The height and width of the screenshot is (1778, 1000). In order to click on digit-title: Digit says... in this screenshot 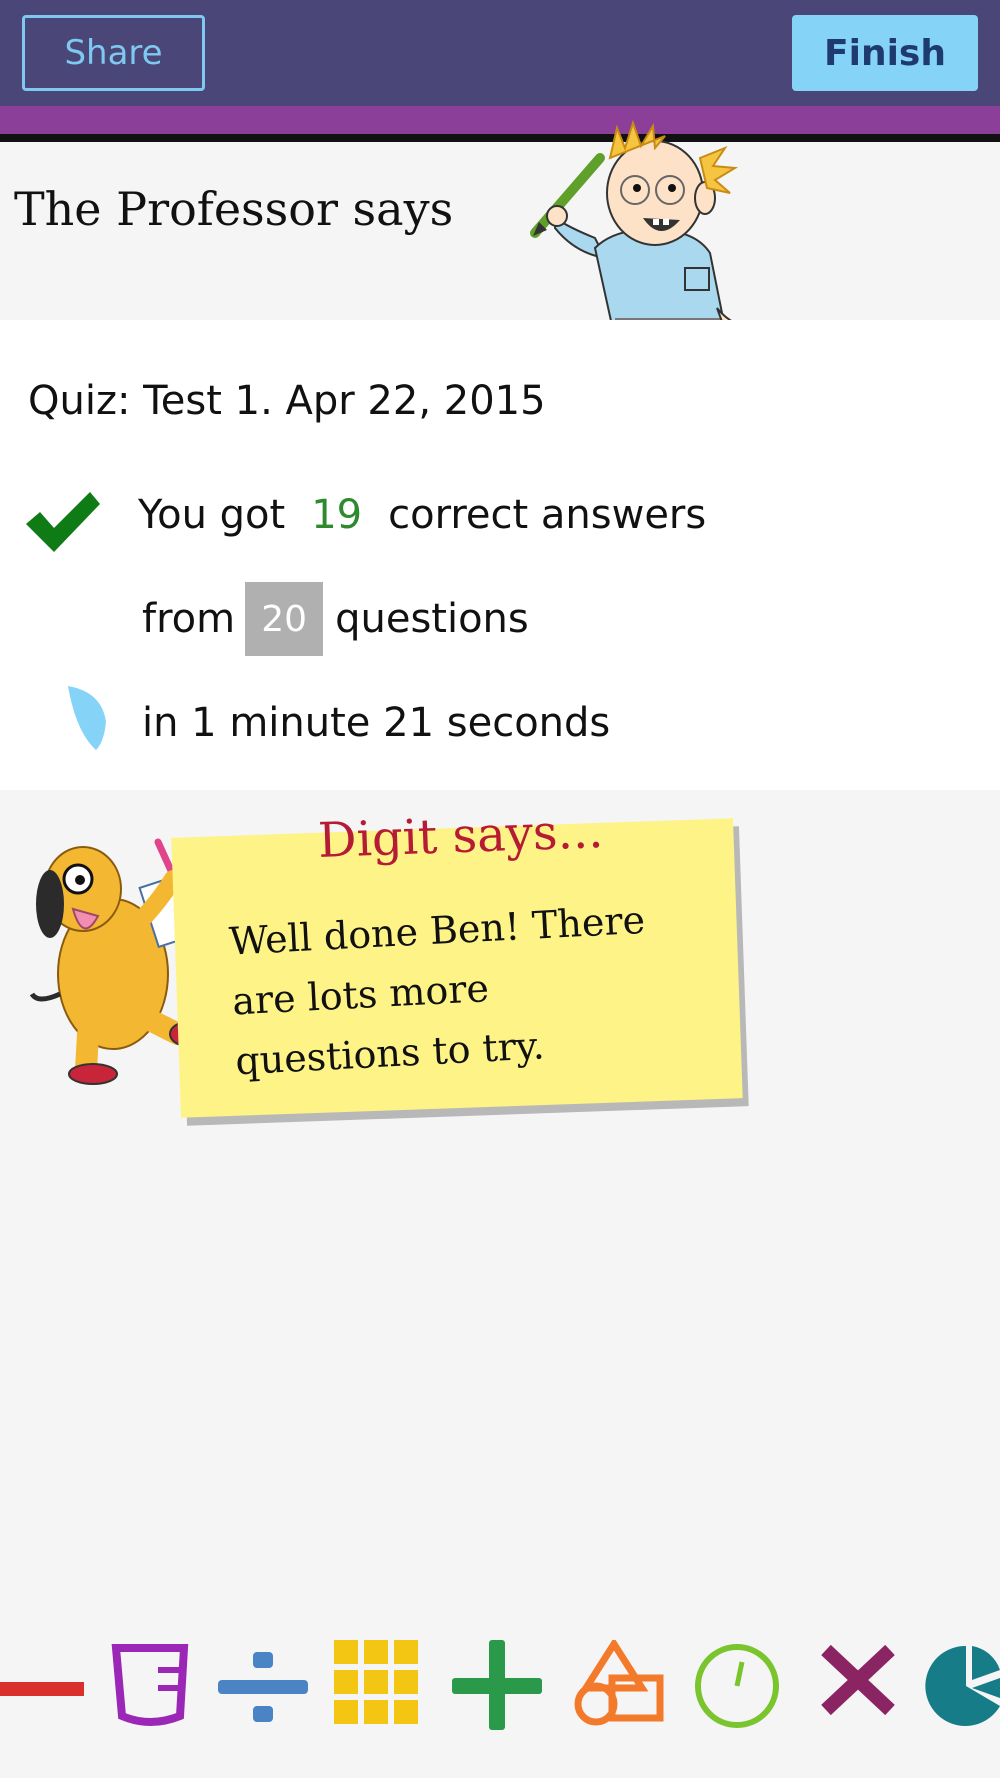, I will do `click(461, 836)`.